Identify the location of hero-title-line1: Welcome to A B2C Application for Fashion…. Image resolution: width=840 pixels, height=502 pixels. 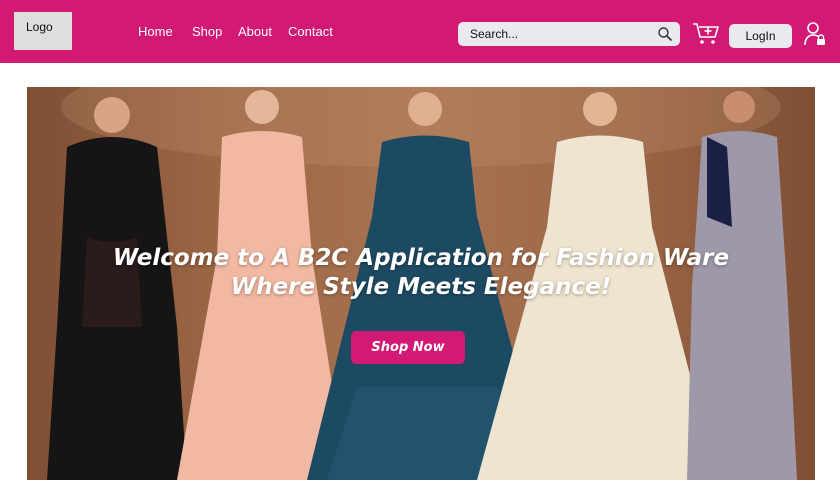
(421, 258).